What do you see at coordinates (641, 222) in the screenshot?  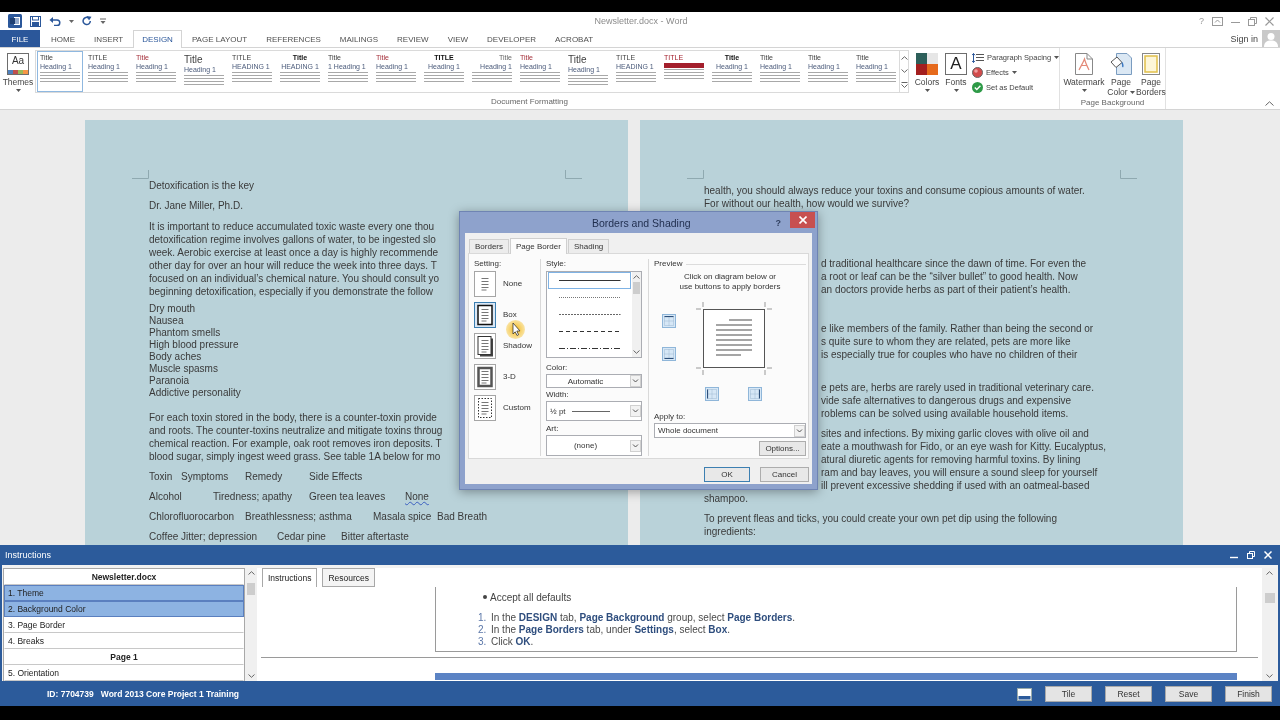 I see `dialog-title: Borders and Shading` at bounding box center [641, 222].